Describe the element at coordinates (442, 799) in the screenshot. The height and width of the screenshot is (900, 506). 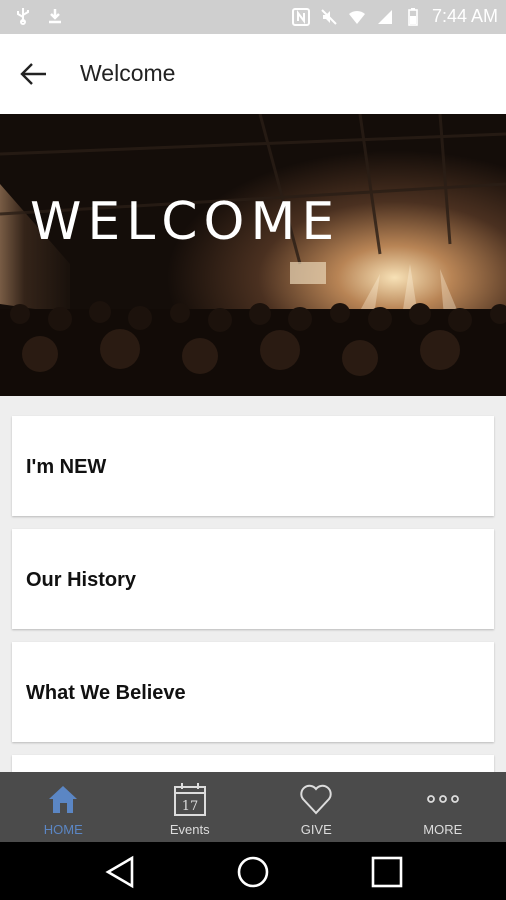
I see `more-dots-icon` at that location.